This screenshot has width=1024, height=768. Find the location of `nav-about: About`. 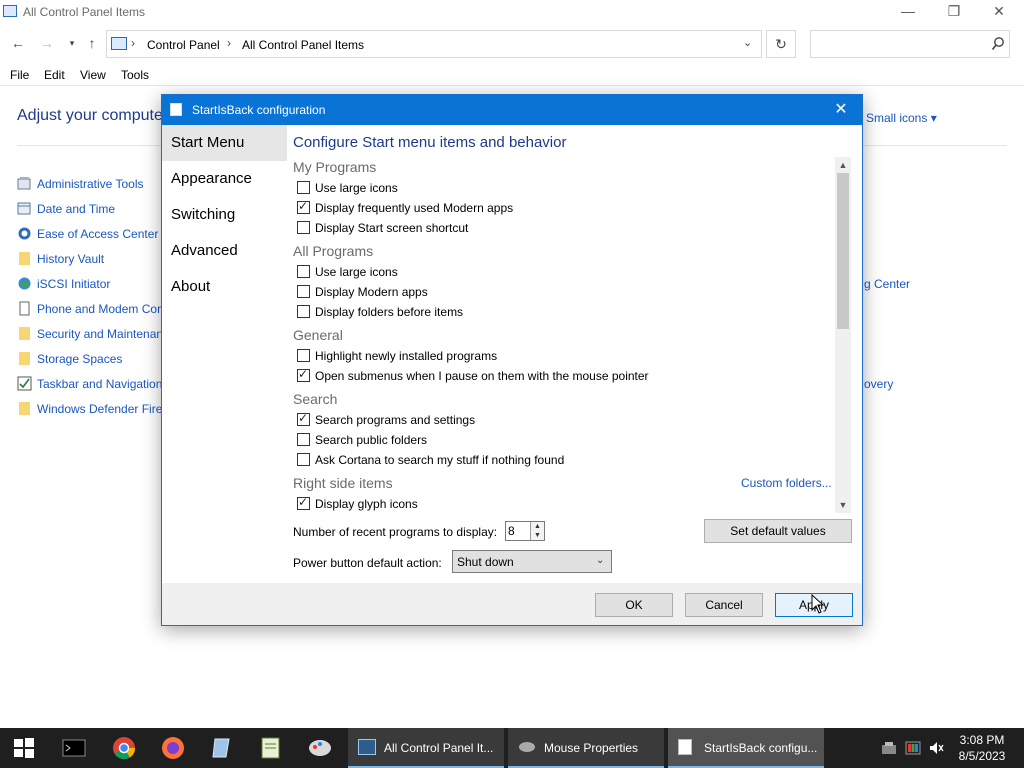

nav-about: About is located at coordinates (224, 287).